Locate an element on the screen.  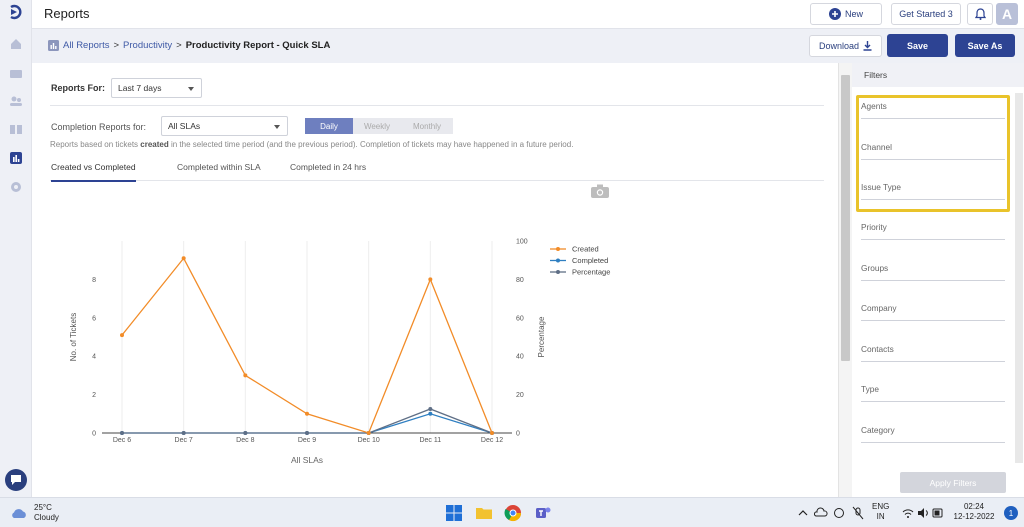
left-nav is located at coordinates (16, 248).